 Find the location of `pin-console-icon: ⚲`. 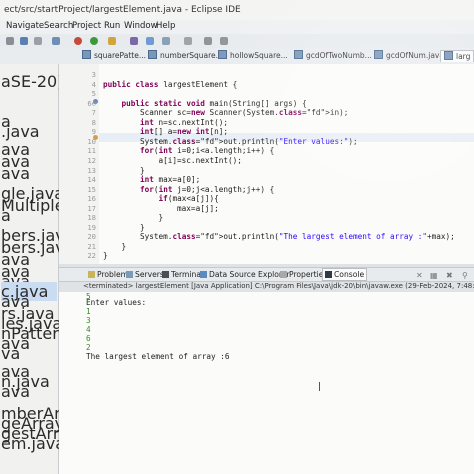

pin-console-icon: ⚲ is located at coordinates (465, 275).